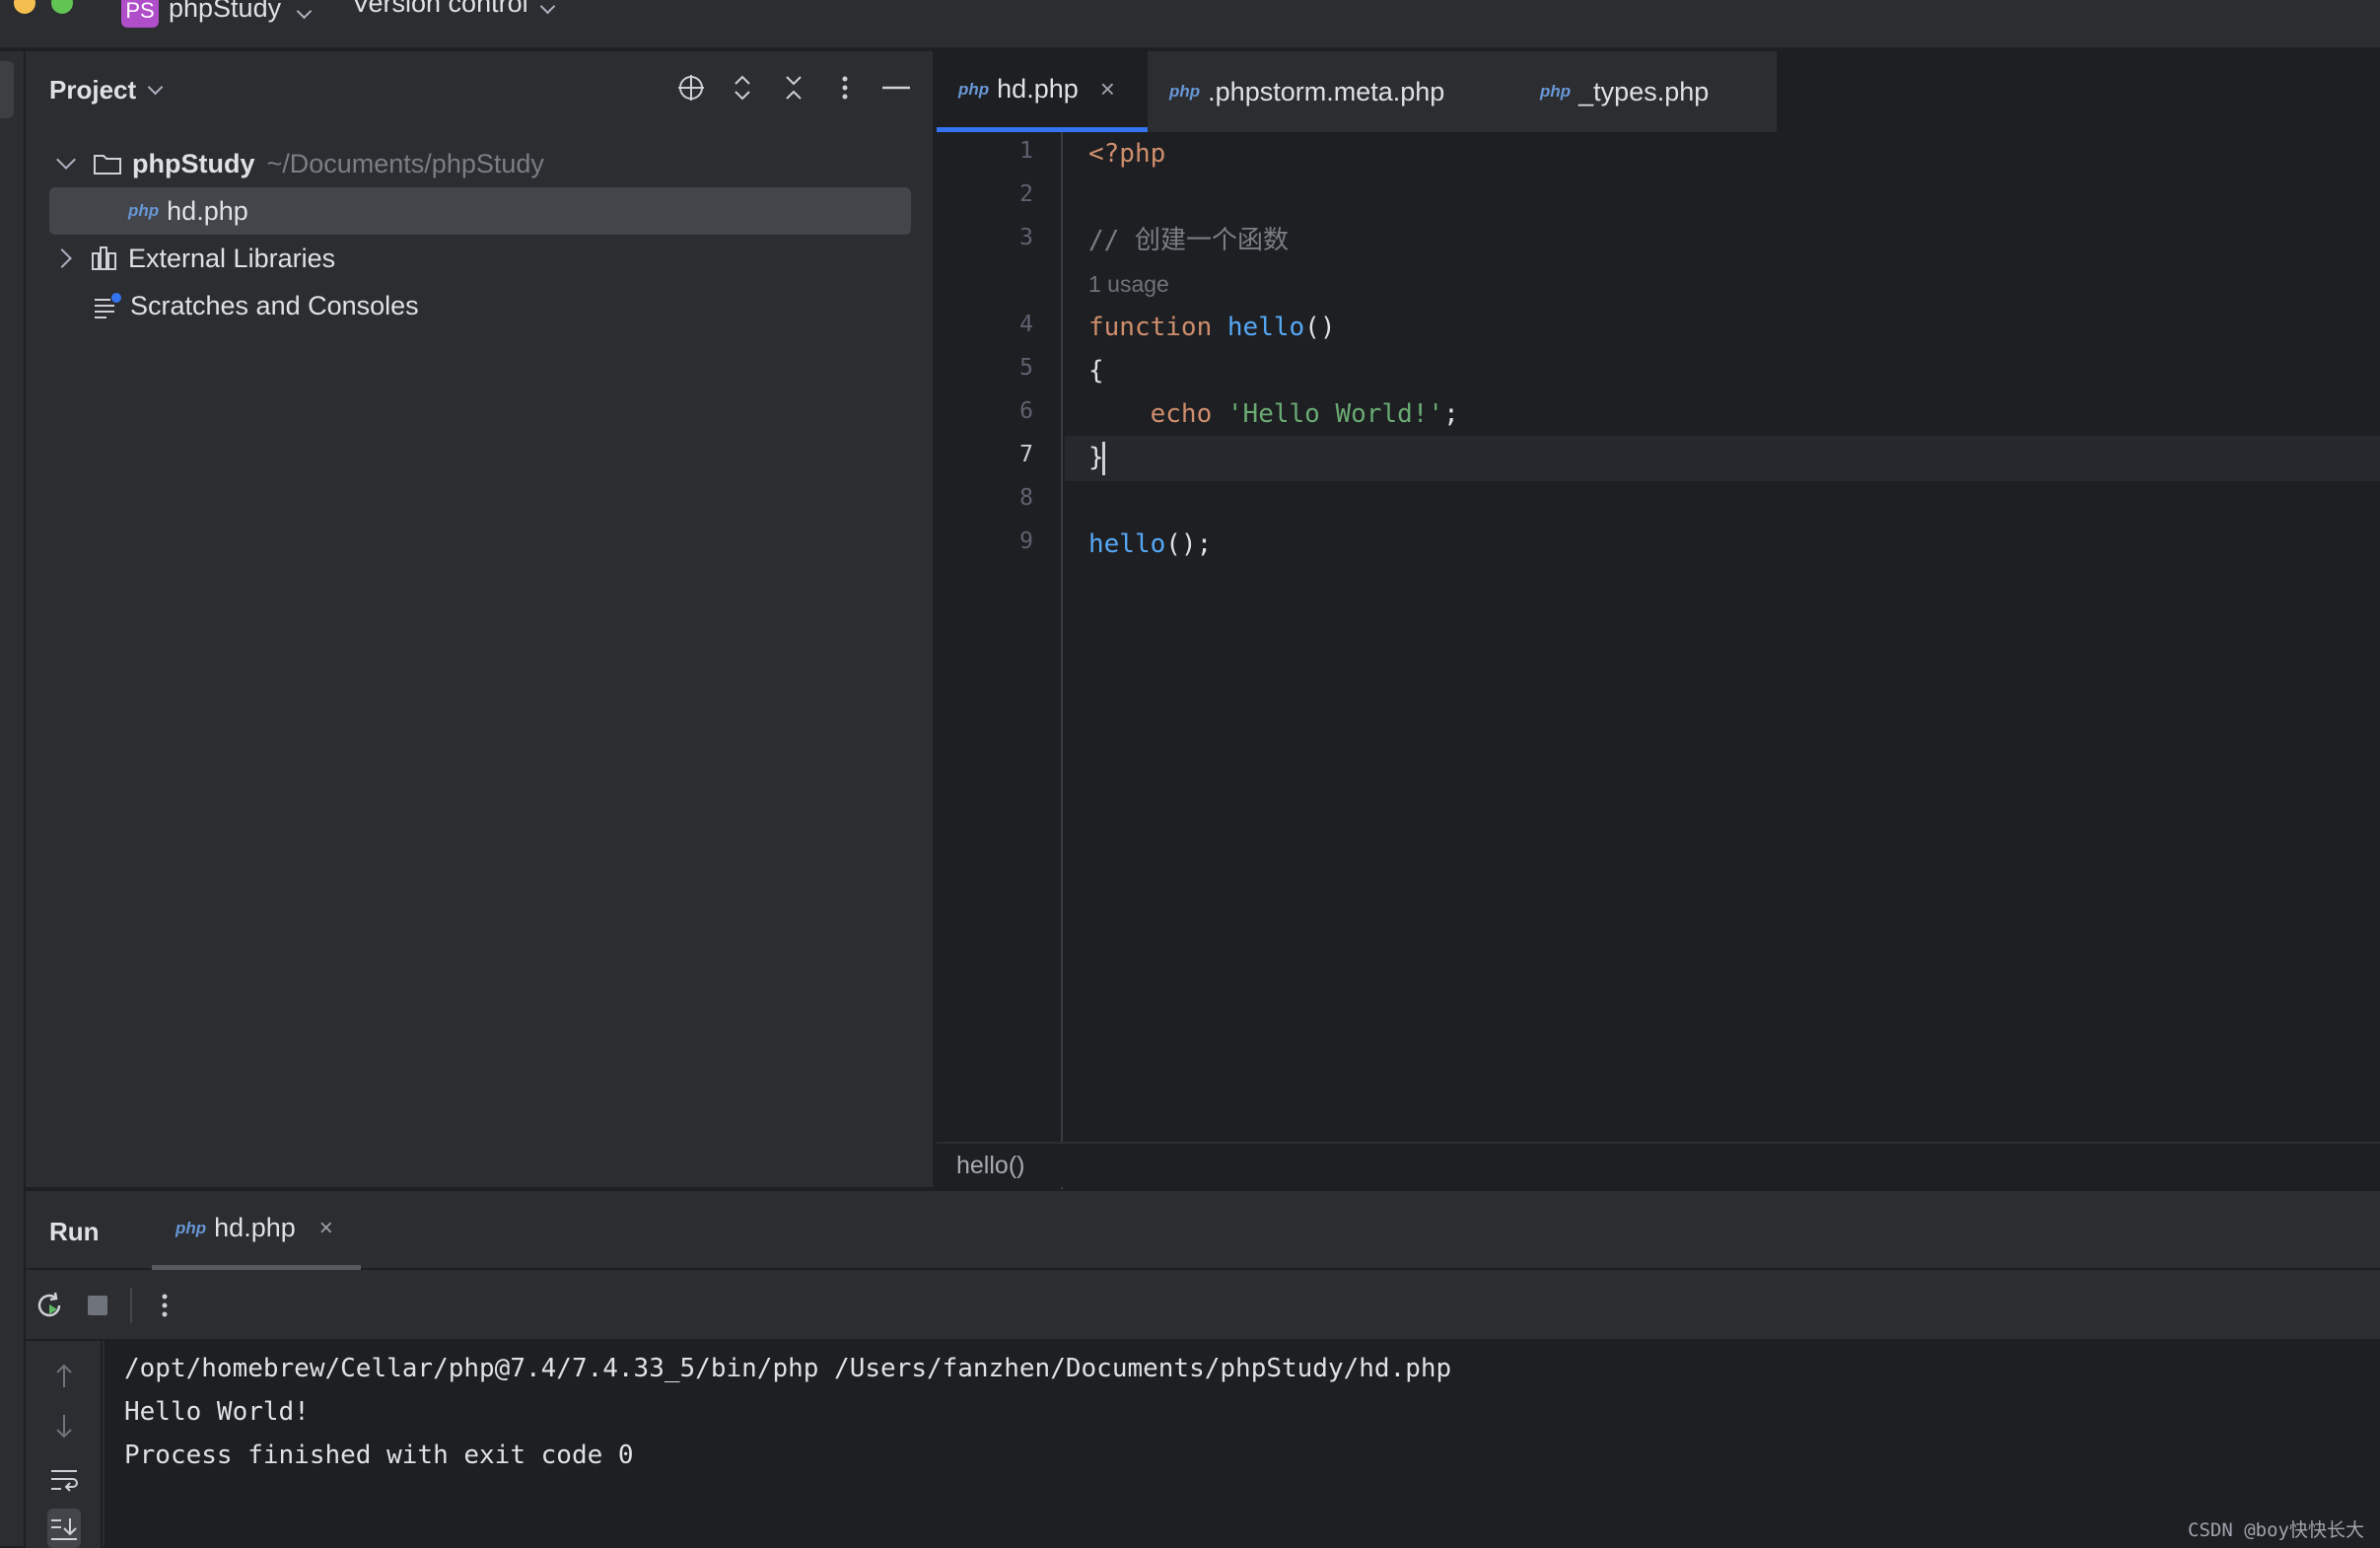  I want to click on rerun-icon, so click(50, 1305).